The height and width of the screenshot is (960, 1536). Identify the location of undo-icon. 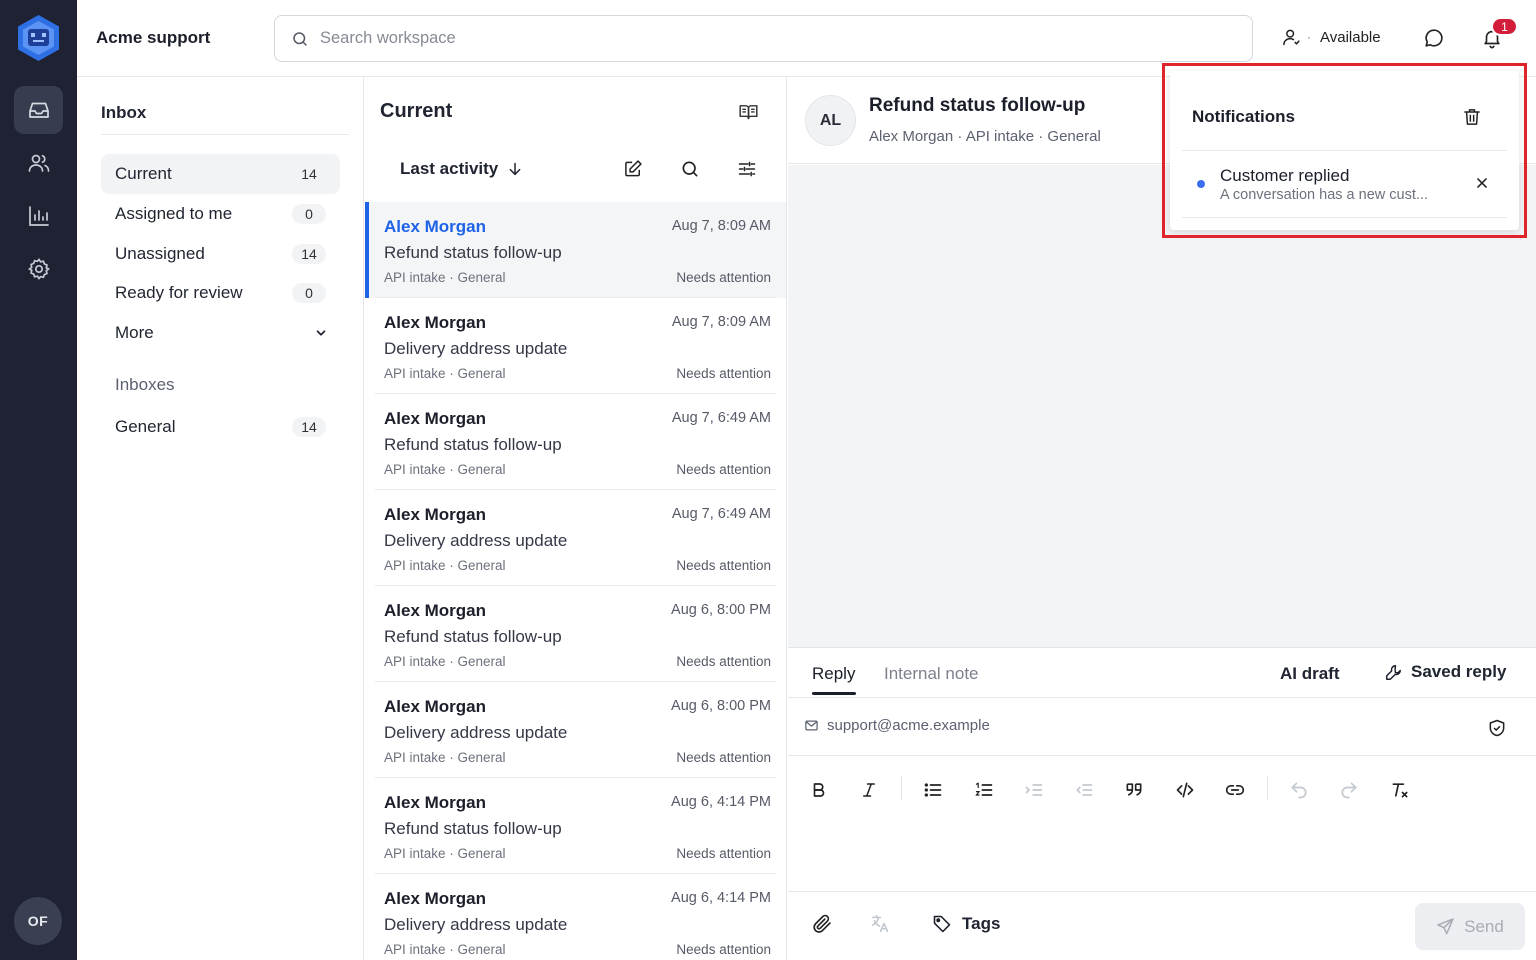
(1299, 790).